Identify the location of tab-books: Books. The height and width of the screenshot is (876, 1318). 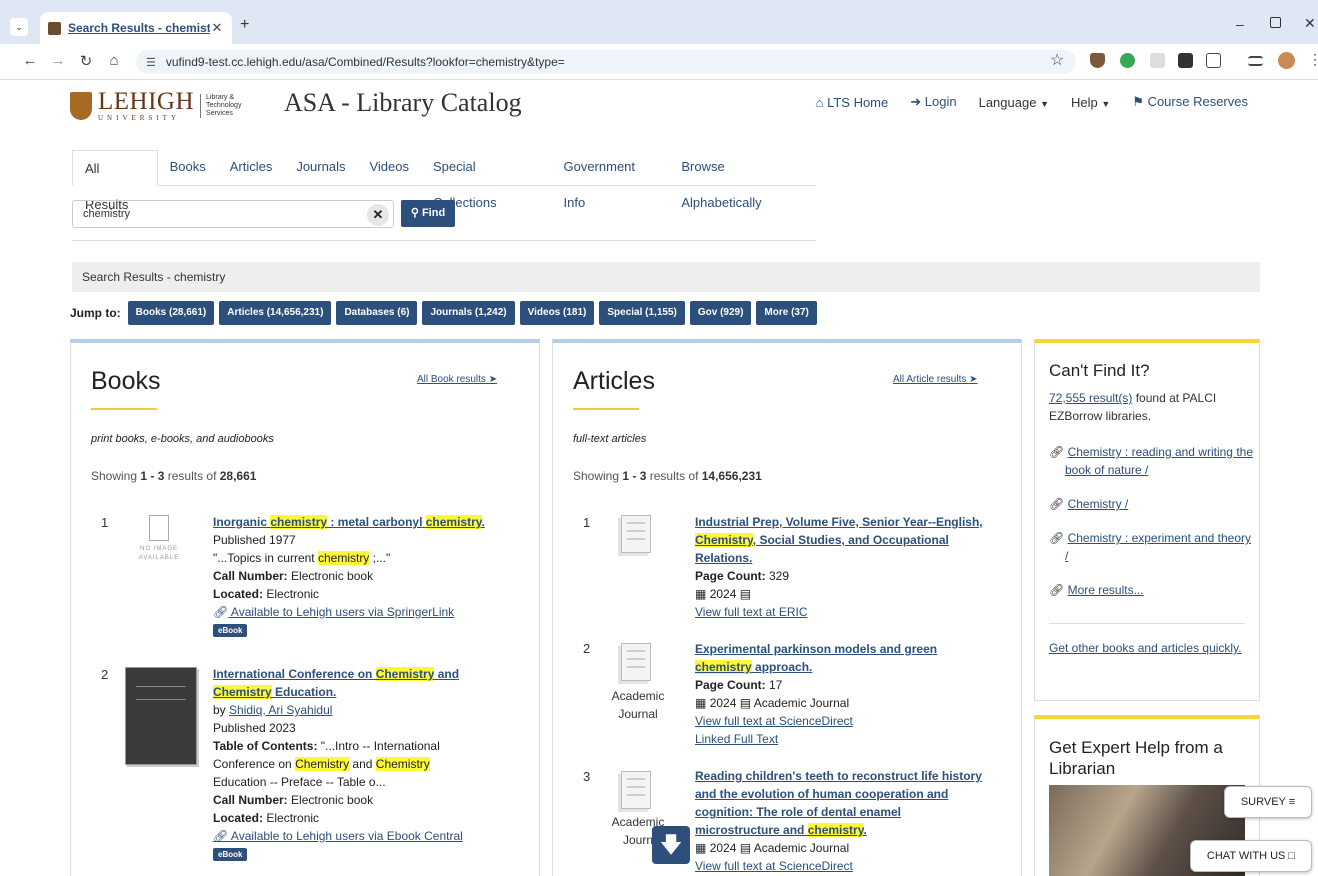
(188, 167).